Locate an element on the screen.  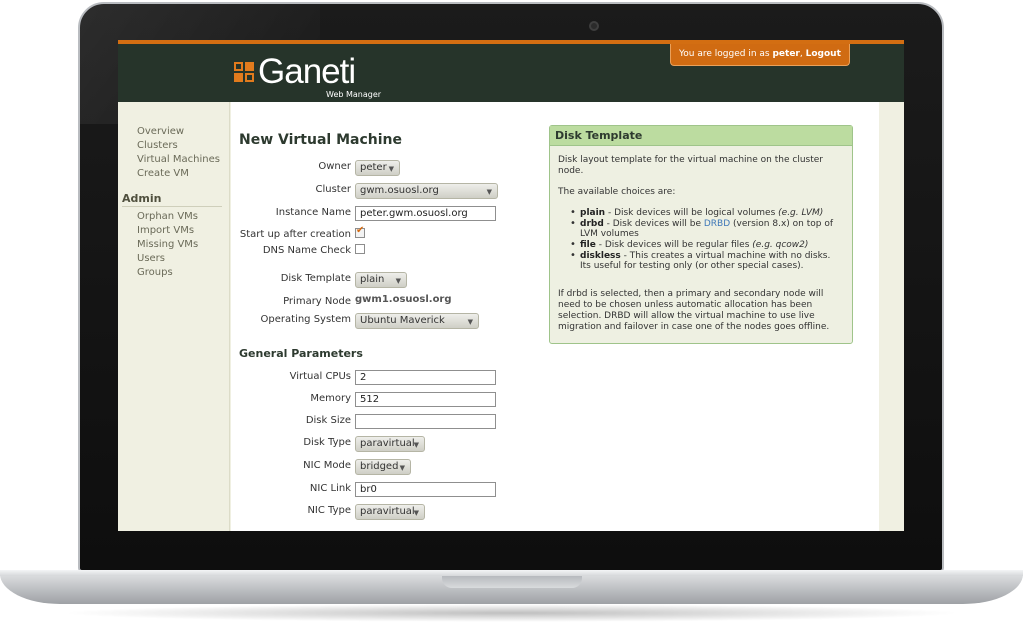
help-title: Disk Template is located at coordinates (701, 136).